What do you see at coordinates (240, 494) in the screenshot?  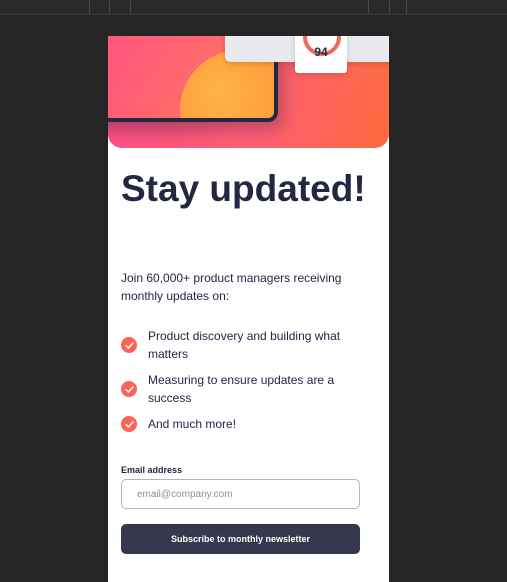 I see `email-input` at bounding box center [240, 494].